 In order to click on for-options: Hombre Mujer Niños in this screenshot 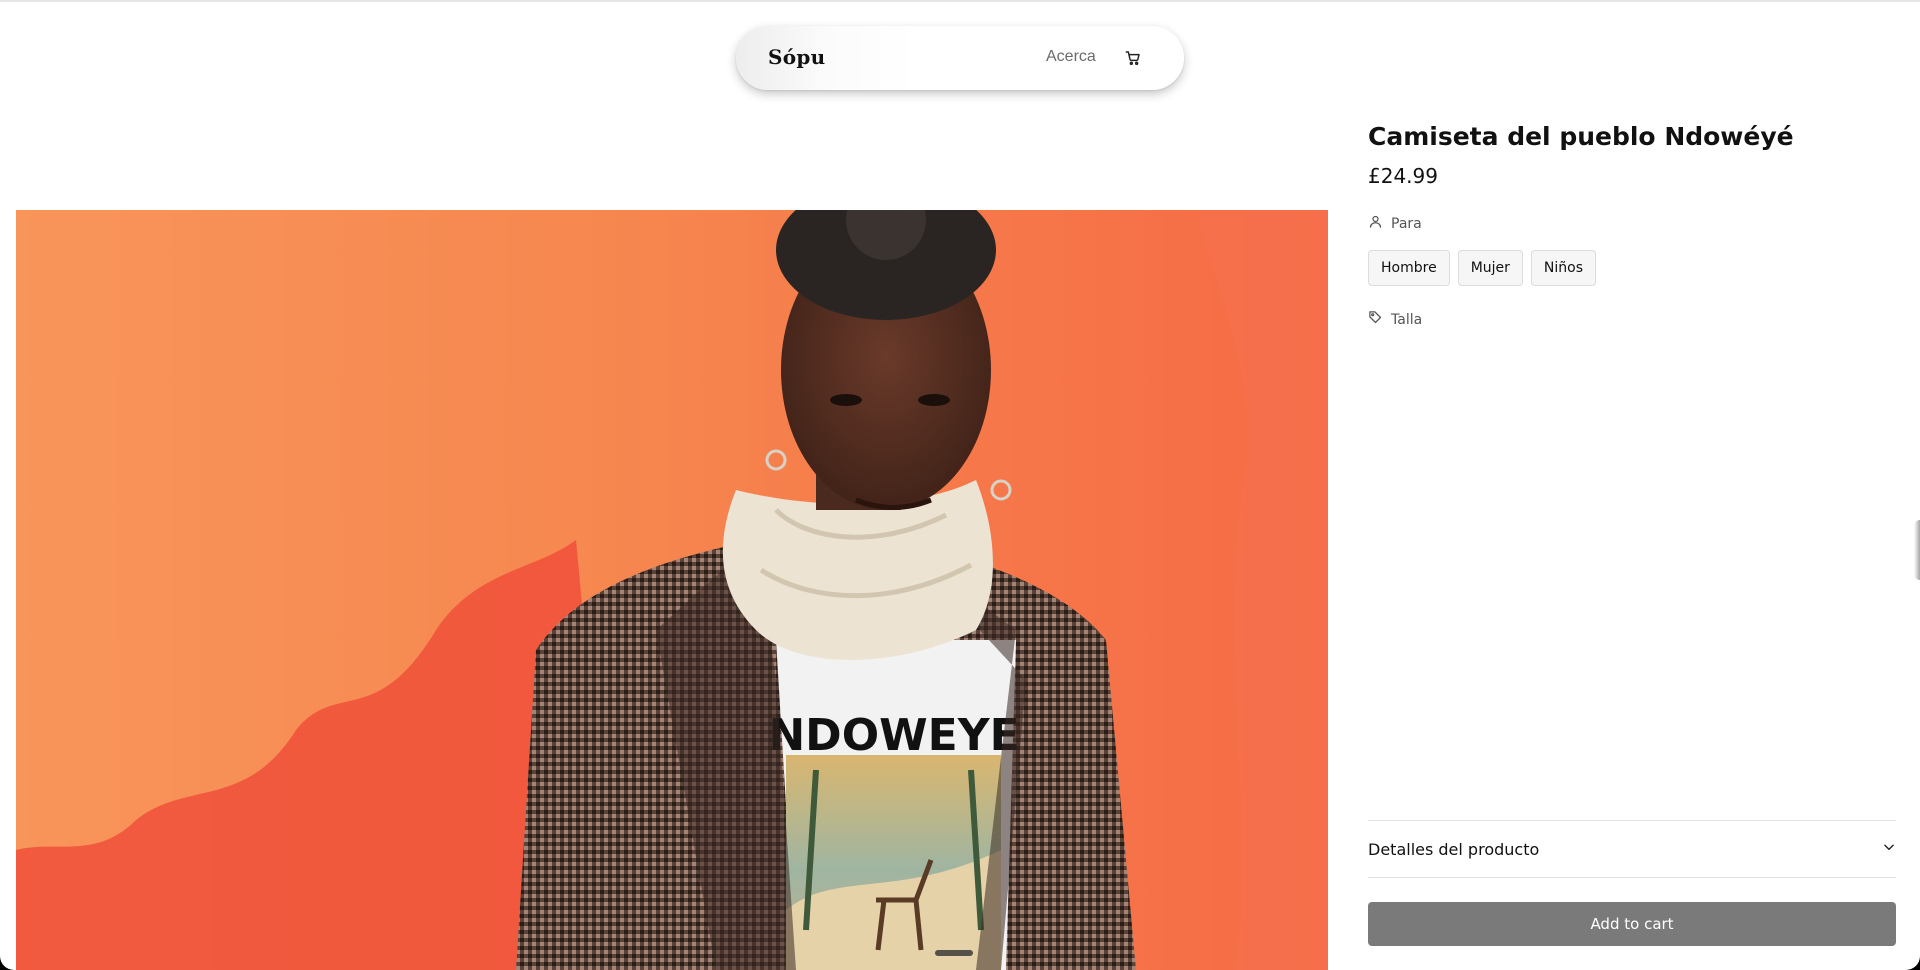, I will do `click(1482, 268)`.